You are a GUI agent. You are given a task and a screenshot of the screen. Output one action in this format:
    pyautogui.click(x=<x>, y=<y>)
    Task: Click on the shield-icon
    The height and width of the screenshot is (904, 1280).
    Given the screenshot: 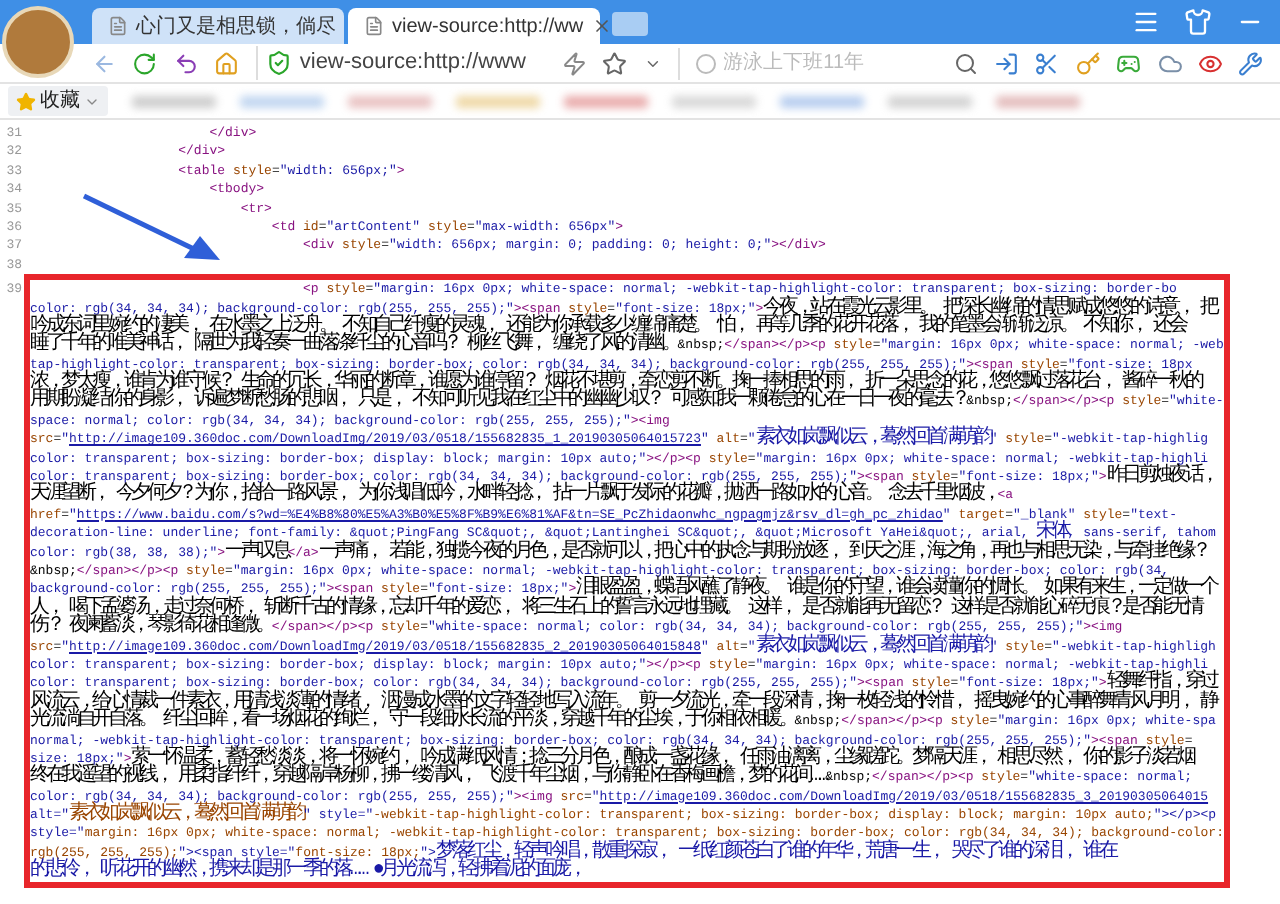 What is the action you would take?
    pyautogui.click(x=278, y=63)
    